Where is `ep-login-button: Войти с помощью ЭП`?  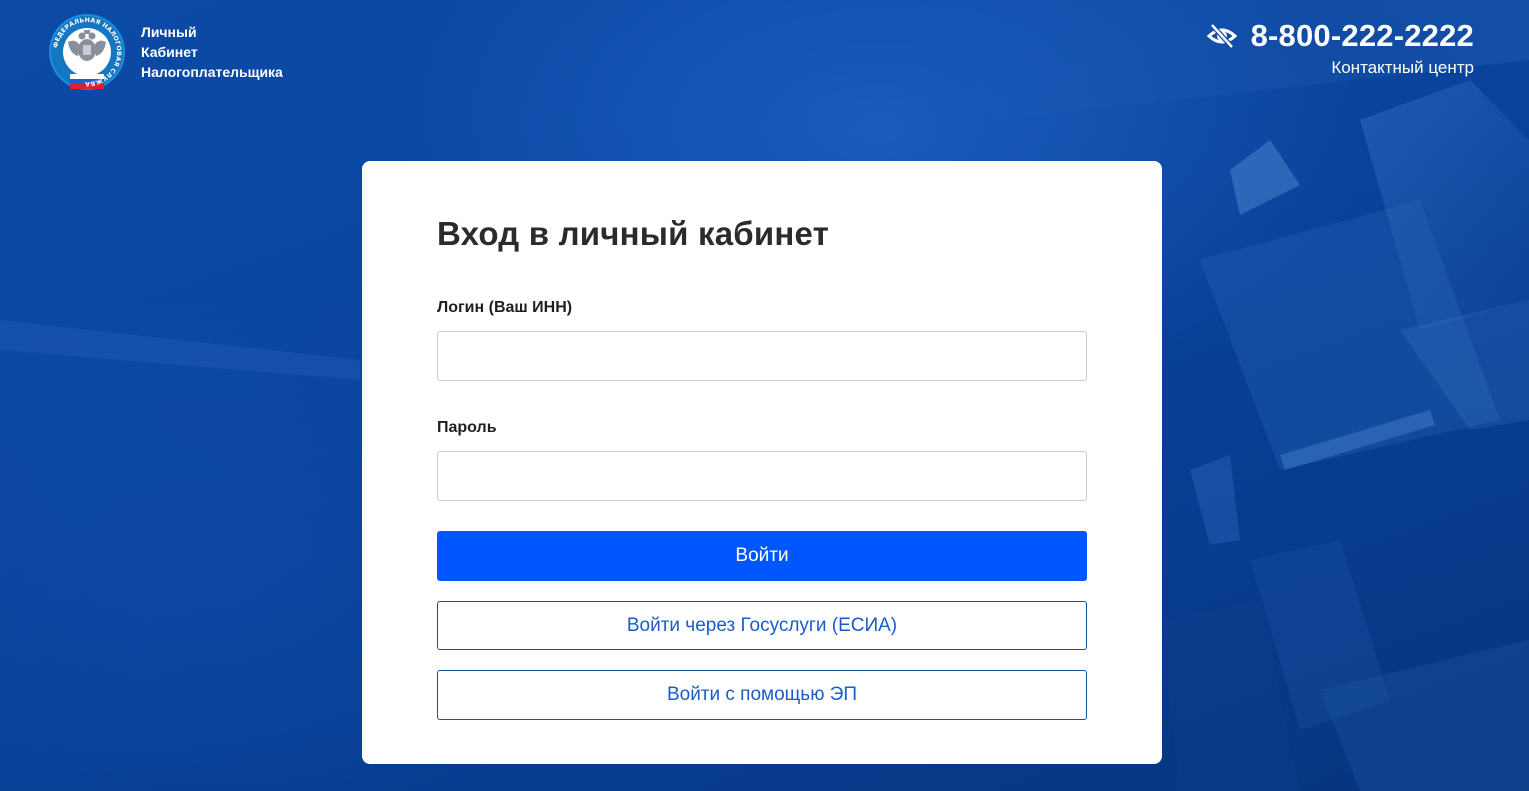 ep-login-button: Войти с помощью ЭП is located at coordinates (762, 695).